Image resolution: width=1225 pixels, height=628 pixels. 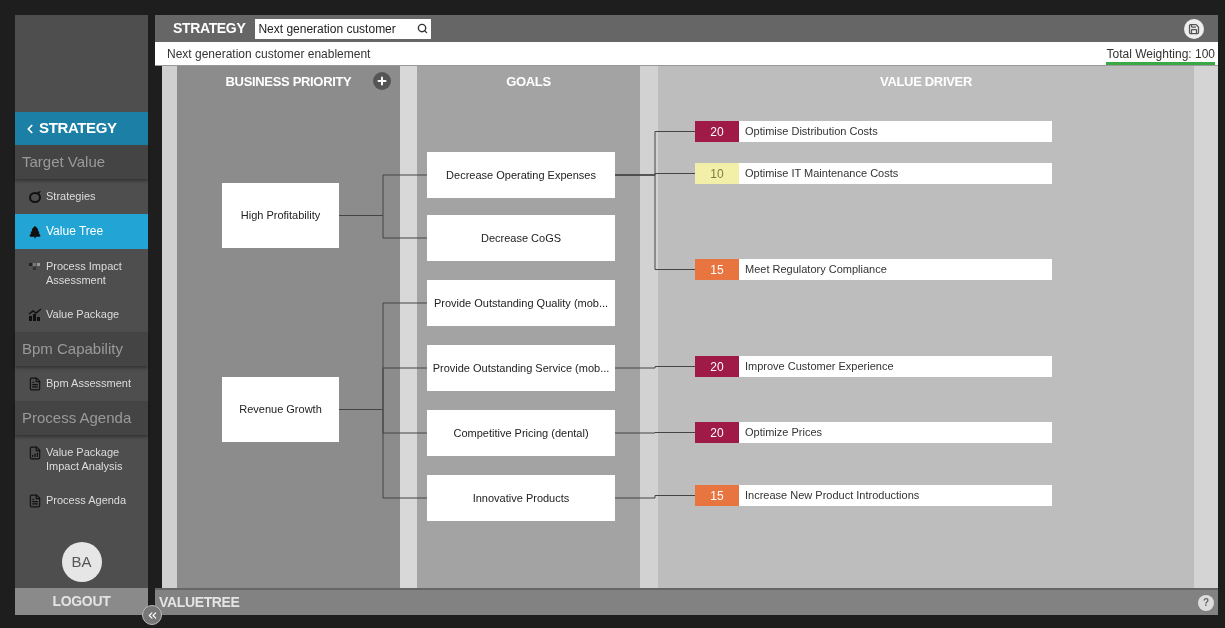 I want to click on page-title: STRATEGY, so click(x=209, y=28).